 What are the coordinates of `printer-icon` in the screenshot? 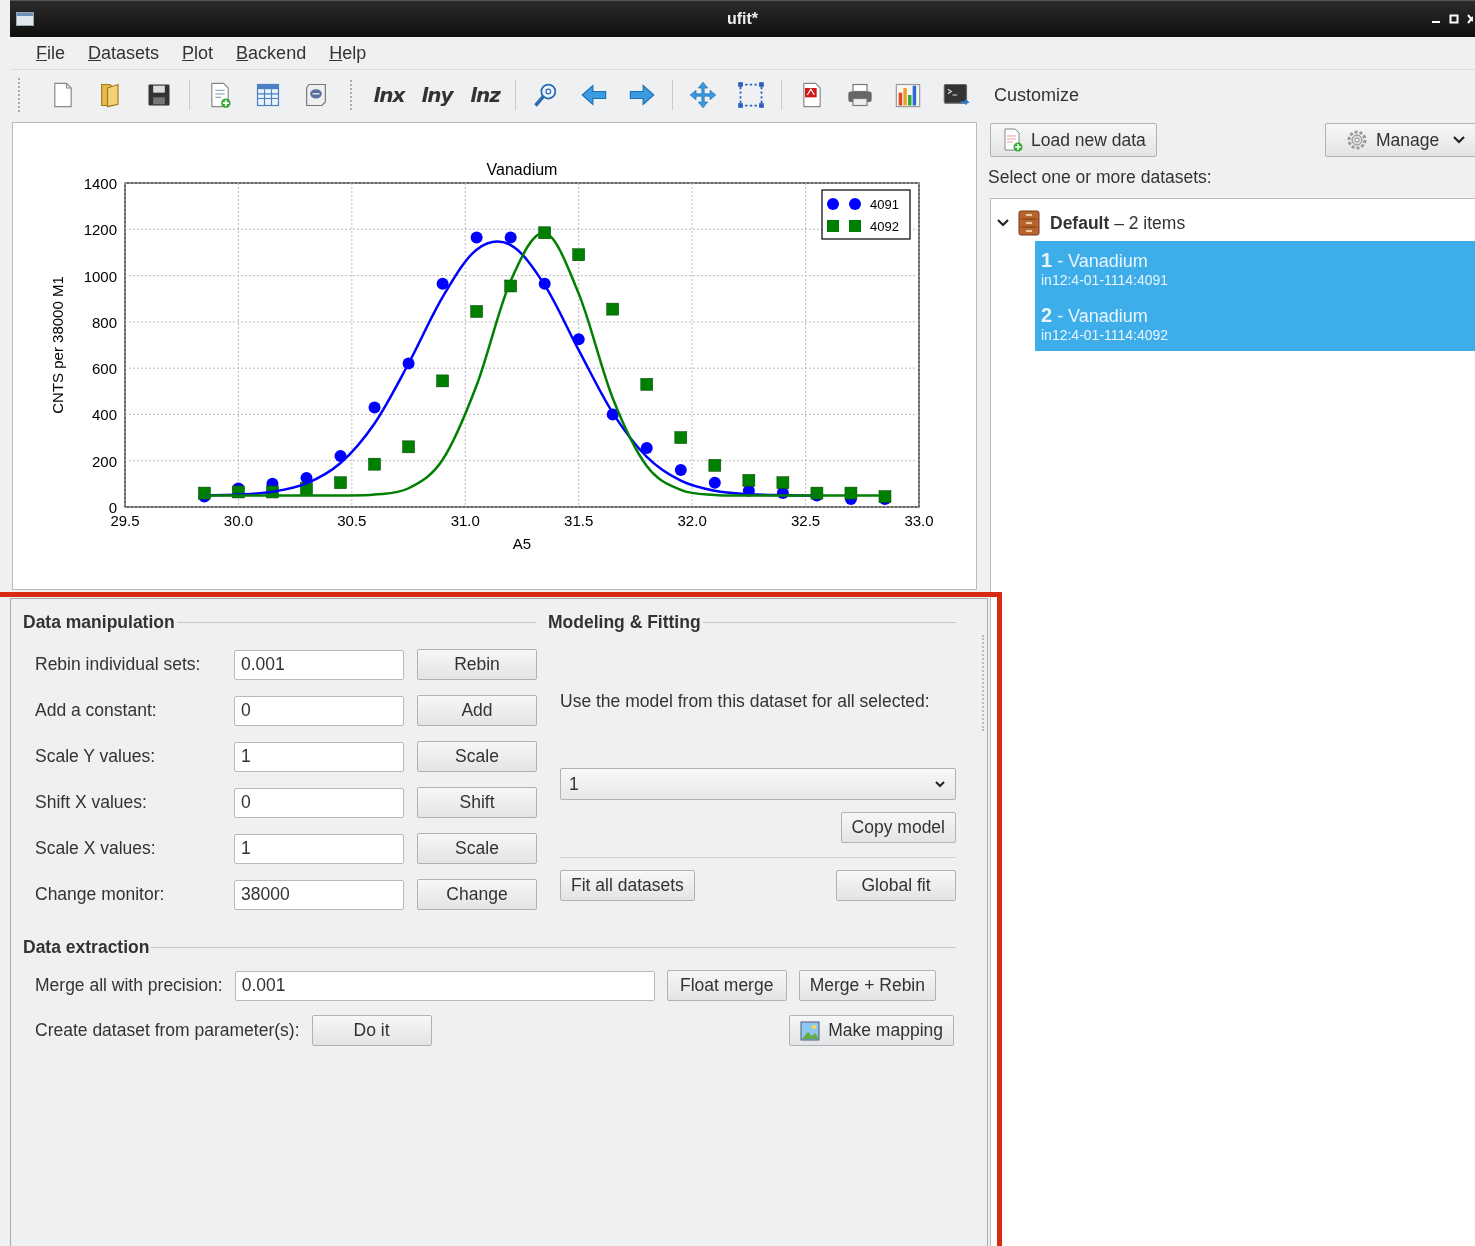 It's located at (860, 95).